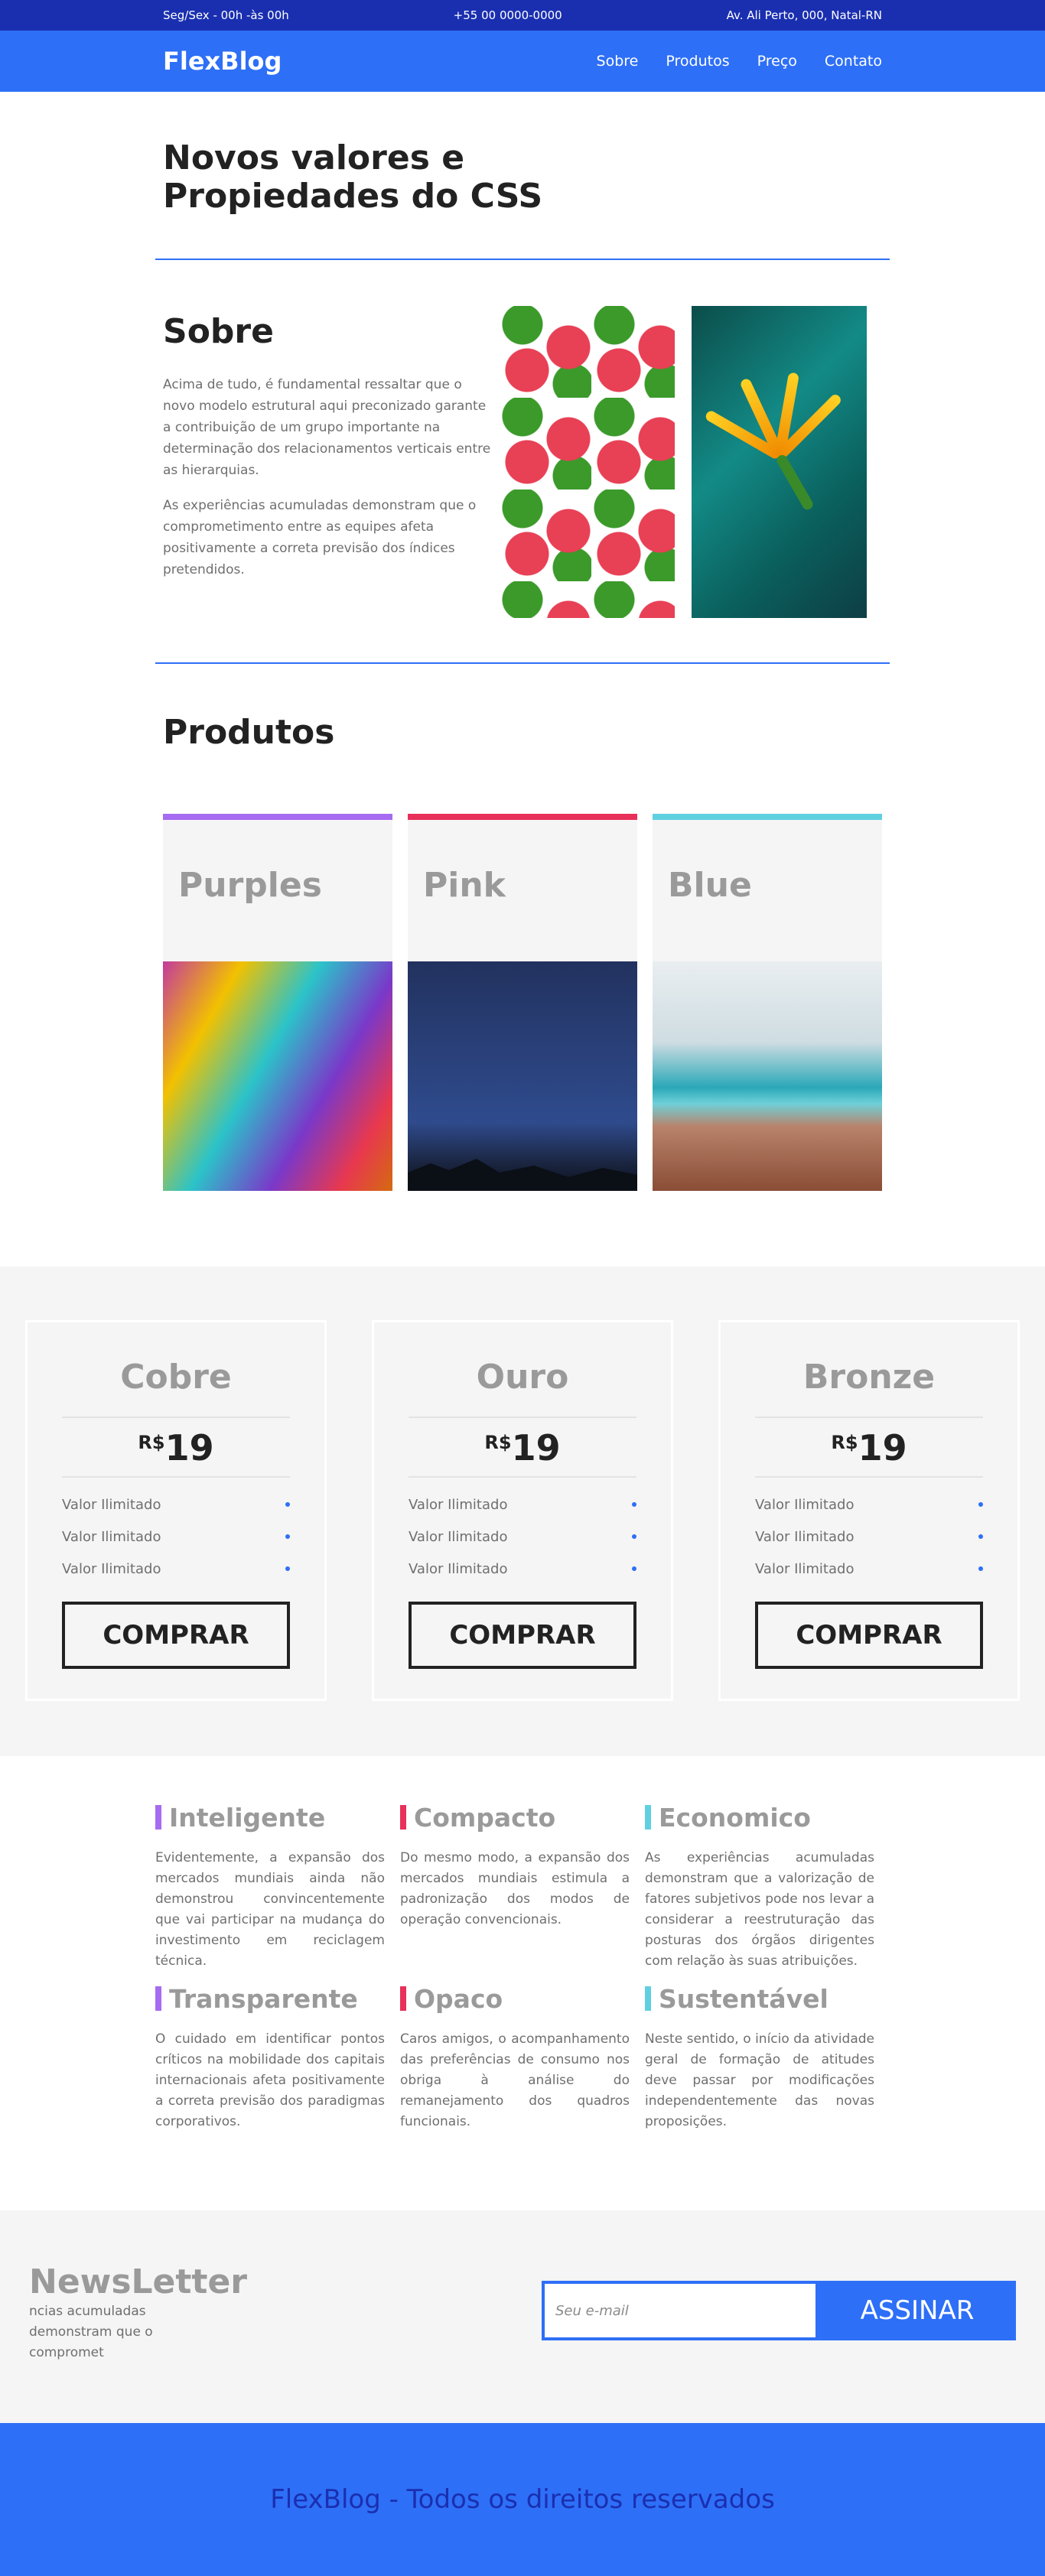  Describe the element at coordinates (768, 887) in the screenshot. I see `product-card-label: Blue` at that location.